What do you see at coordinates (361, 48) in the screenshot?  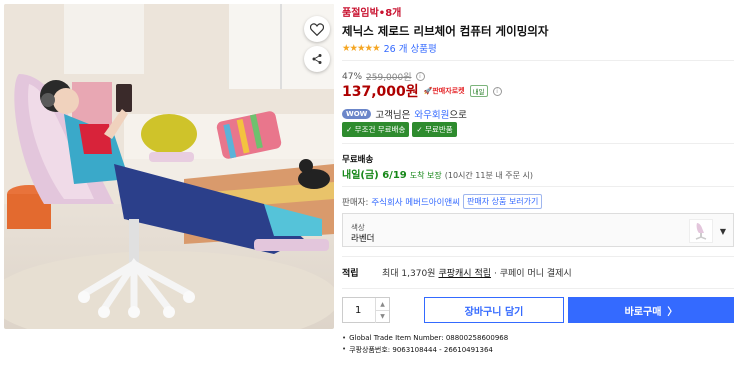 I see `star-rating-icon: ★★★★★` at bounding box center [361, 48].